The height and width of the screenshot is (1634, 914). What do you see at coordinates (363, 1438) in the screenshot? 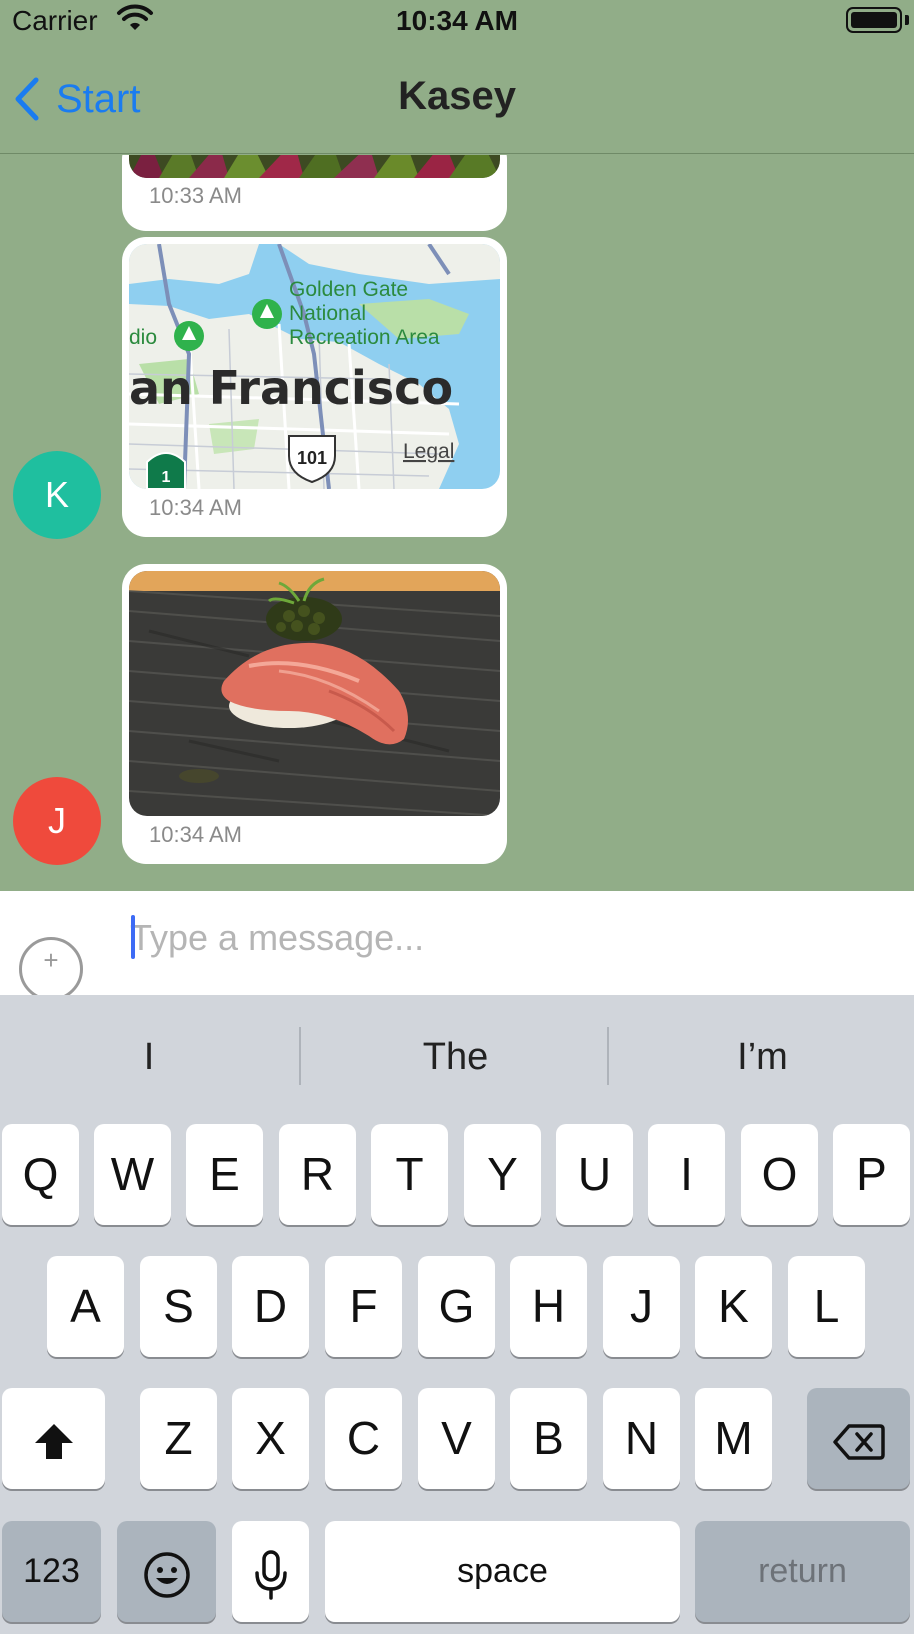
I see `key-c: C` at bounding box center [363, 1438].